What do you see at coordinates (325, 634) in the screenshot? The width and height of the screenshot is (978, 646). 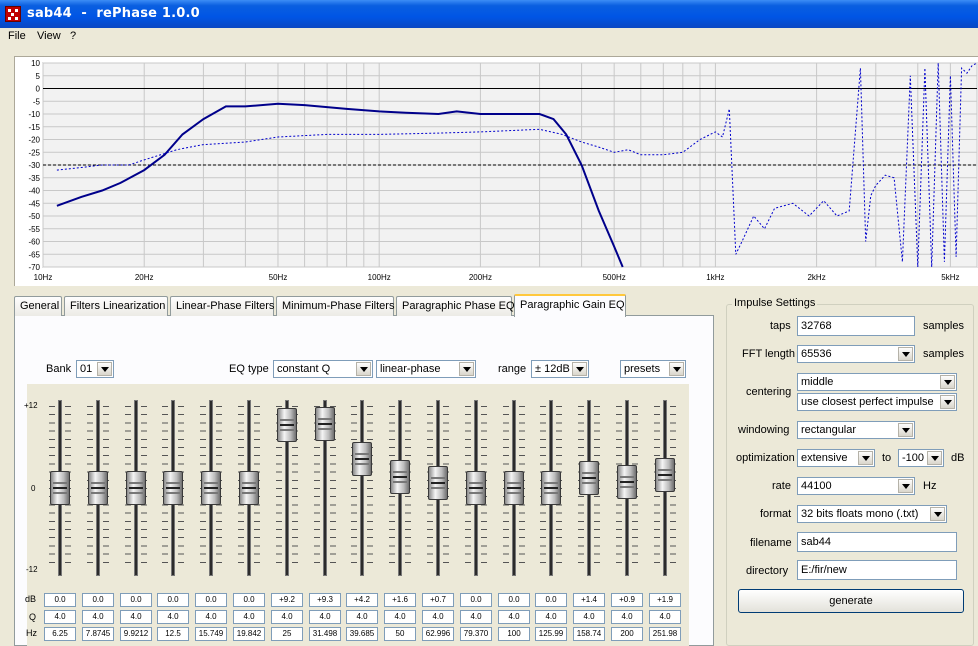 I see `band-hz-value: 31.498` at bounding box center [325, 634].